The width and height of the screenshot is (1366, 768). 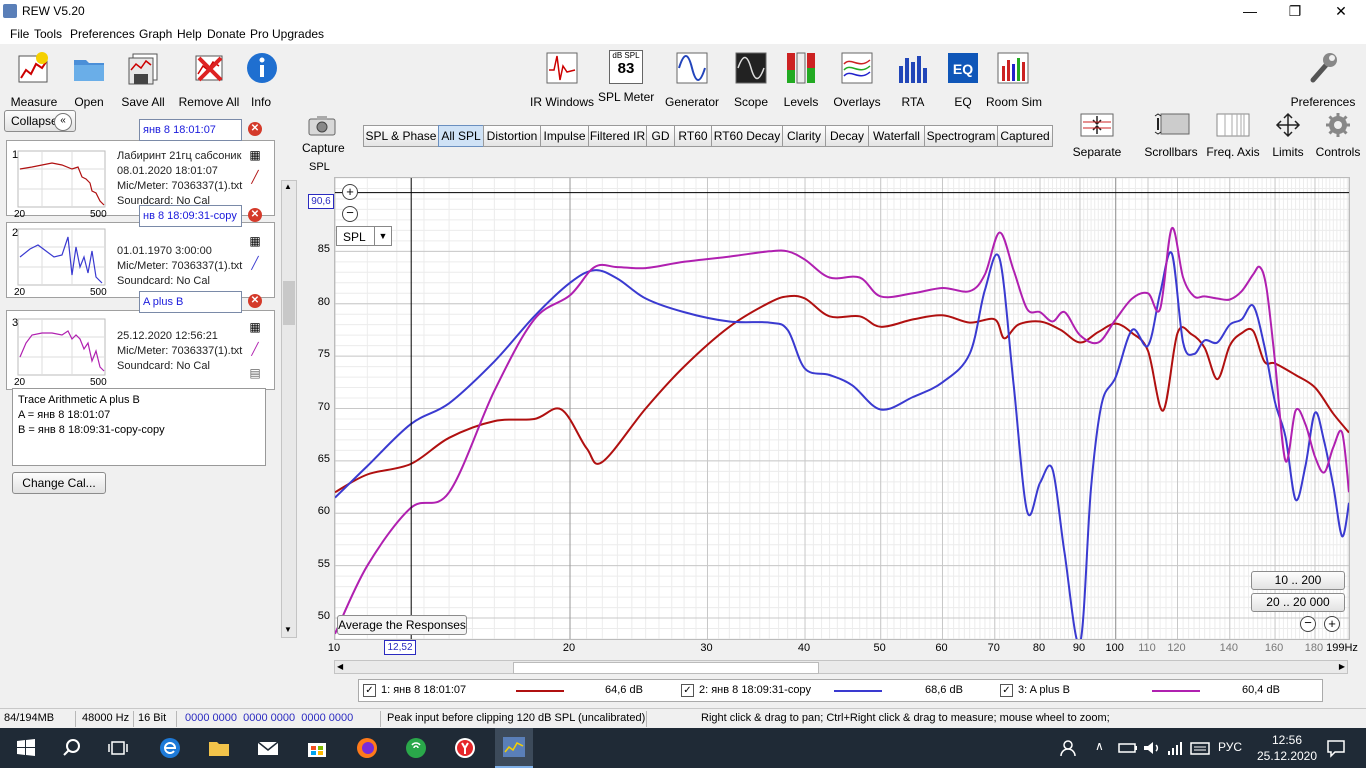 I want to click on measurement-1-pen-icon: ╱, so click(x=255, y=177).